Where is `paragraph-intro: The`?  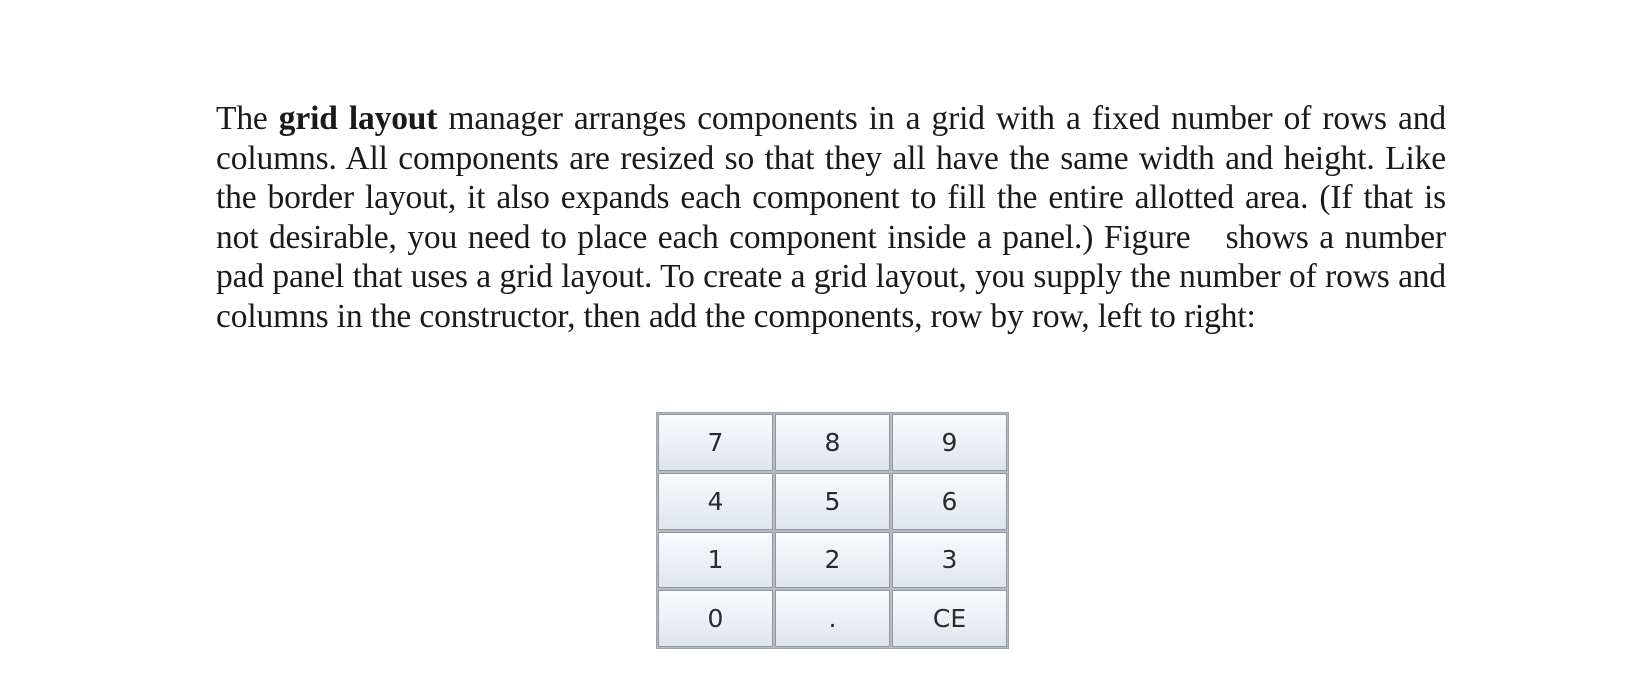 paragraph-intro: The is located at coordinates (247, 118).